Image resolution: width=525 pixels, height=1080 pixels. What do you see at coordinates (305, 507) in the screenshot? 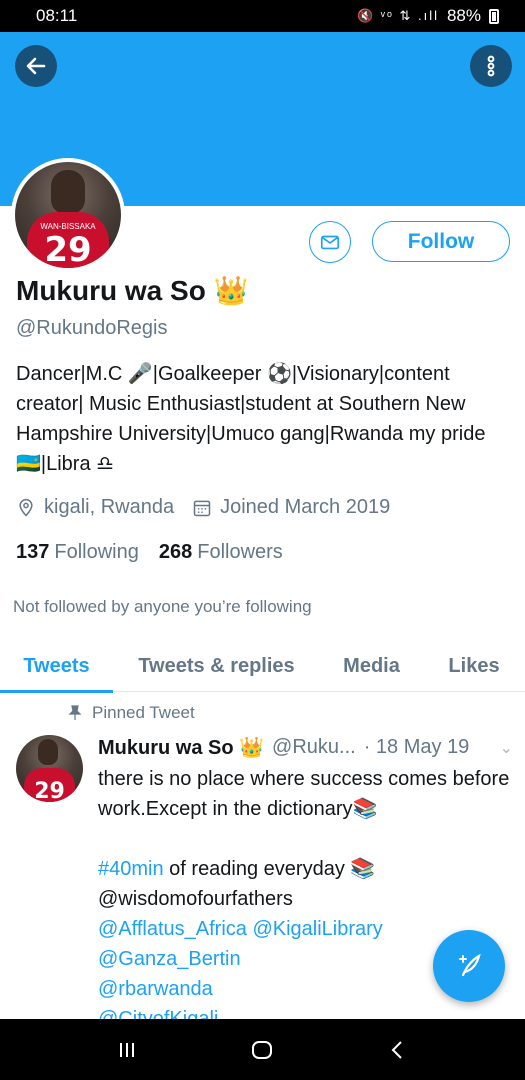
I see `joined-text: Joined March 2019` at bounding box center [305, 507].